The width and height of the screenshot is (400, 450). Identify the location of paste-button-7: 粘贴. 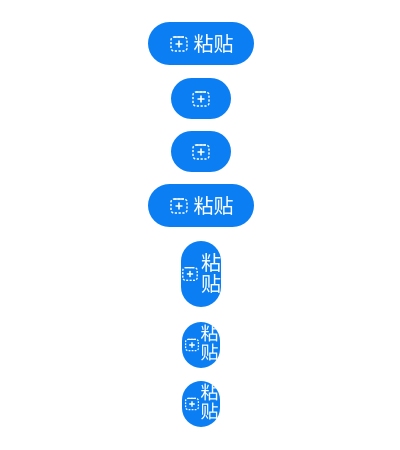
(201, 404).